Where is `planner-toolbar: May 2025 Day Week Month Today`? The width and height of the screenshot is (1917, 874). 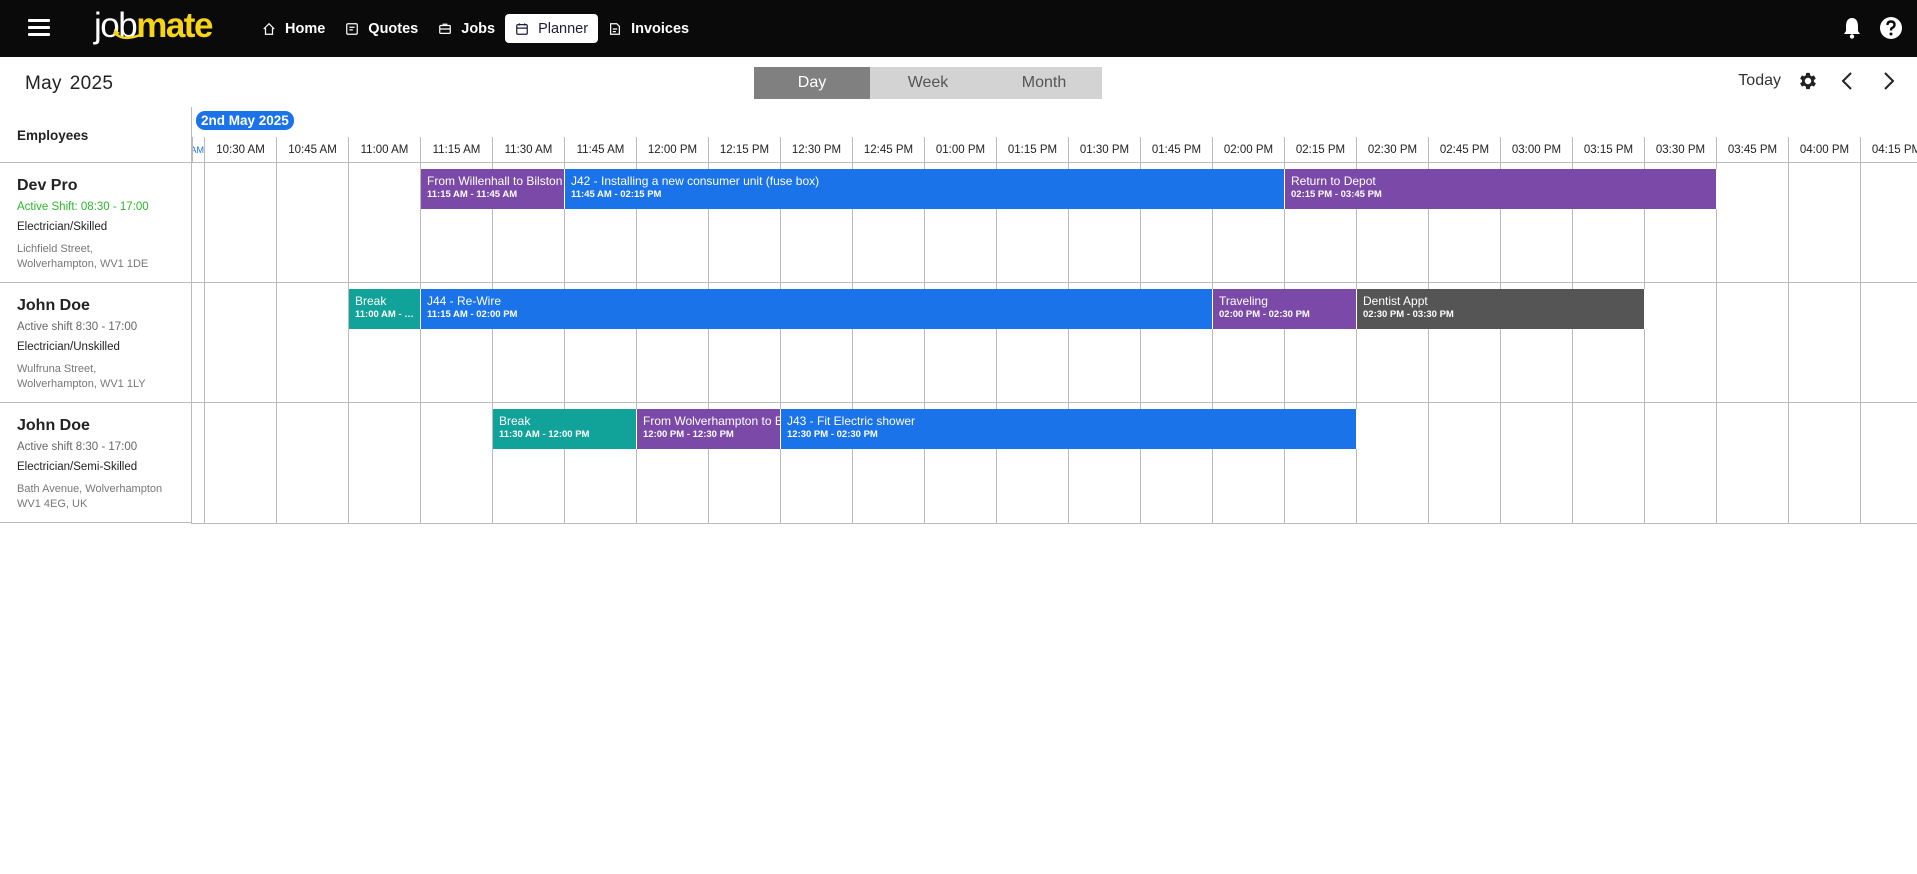 planner-toolbar: May 2025 Day Week Month Today is located at coordinates (958, 82).